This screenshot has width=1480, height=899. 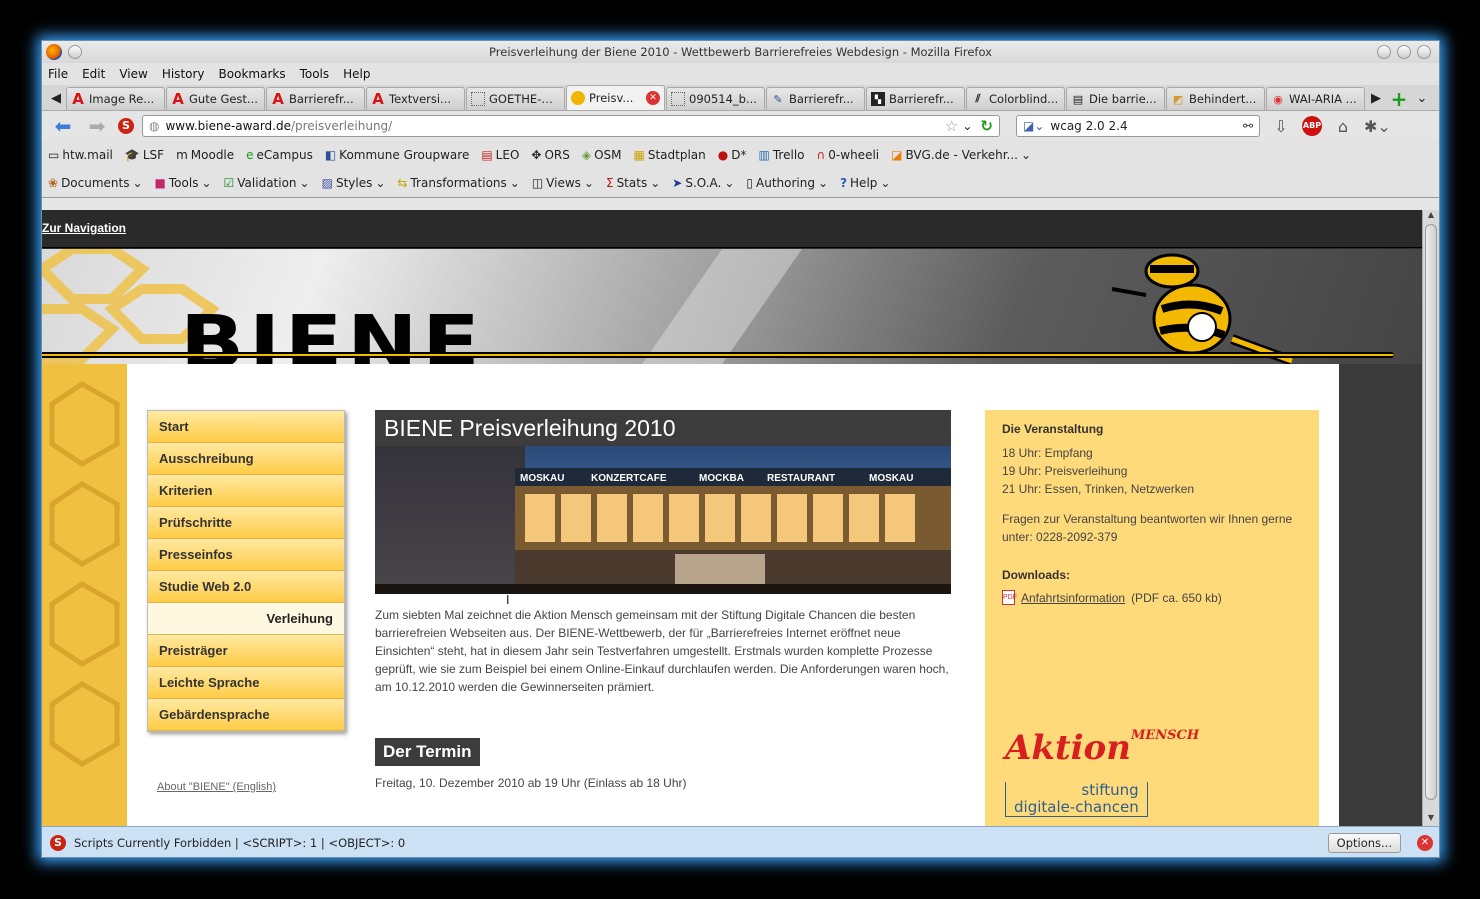 I want to click on nav-item-gebaerdensprache: Gebärdensprache, so click(x=246, y=715).